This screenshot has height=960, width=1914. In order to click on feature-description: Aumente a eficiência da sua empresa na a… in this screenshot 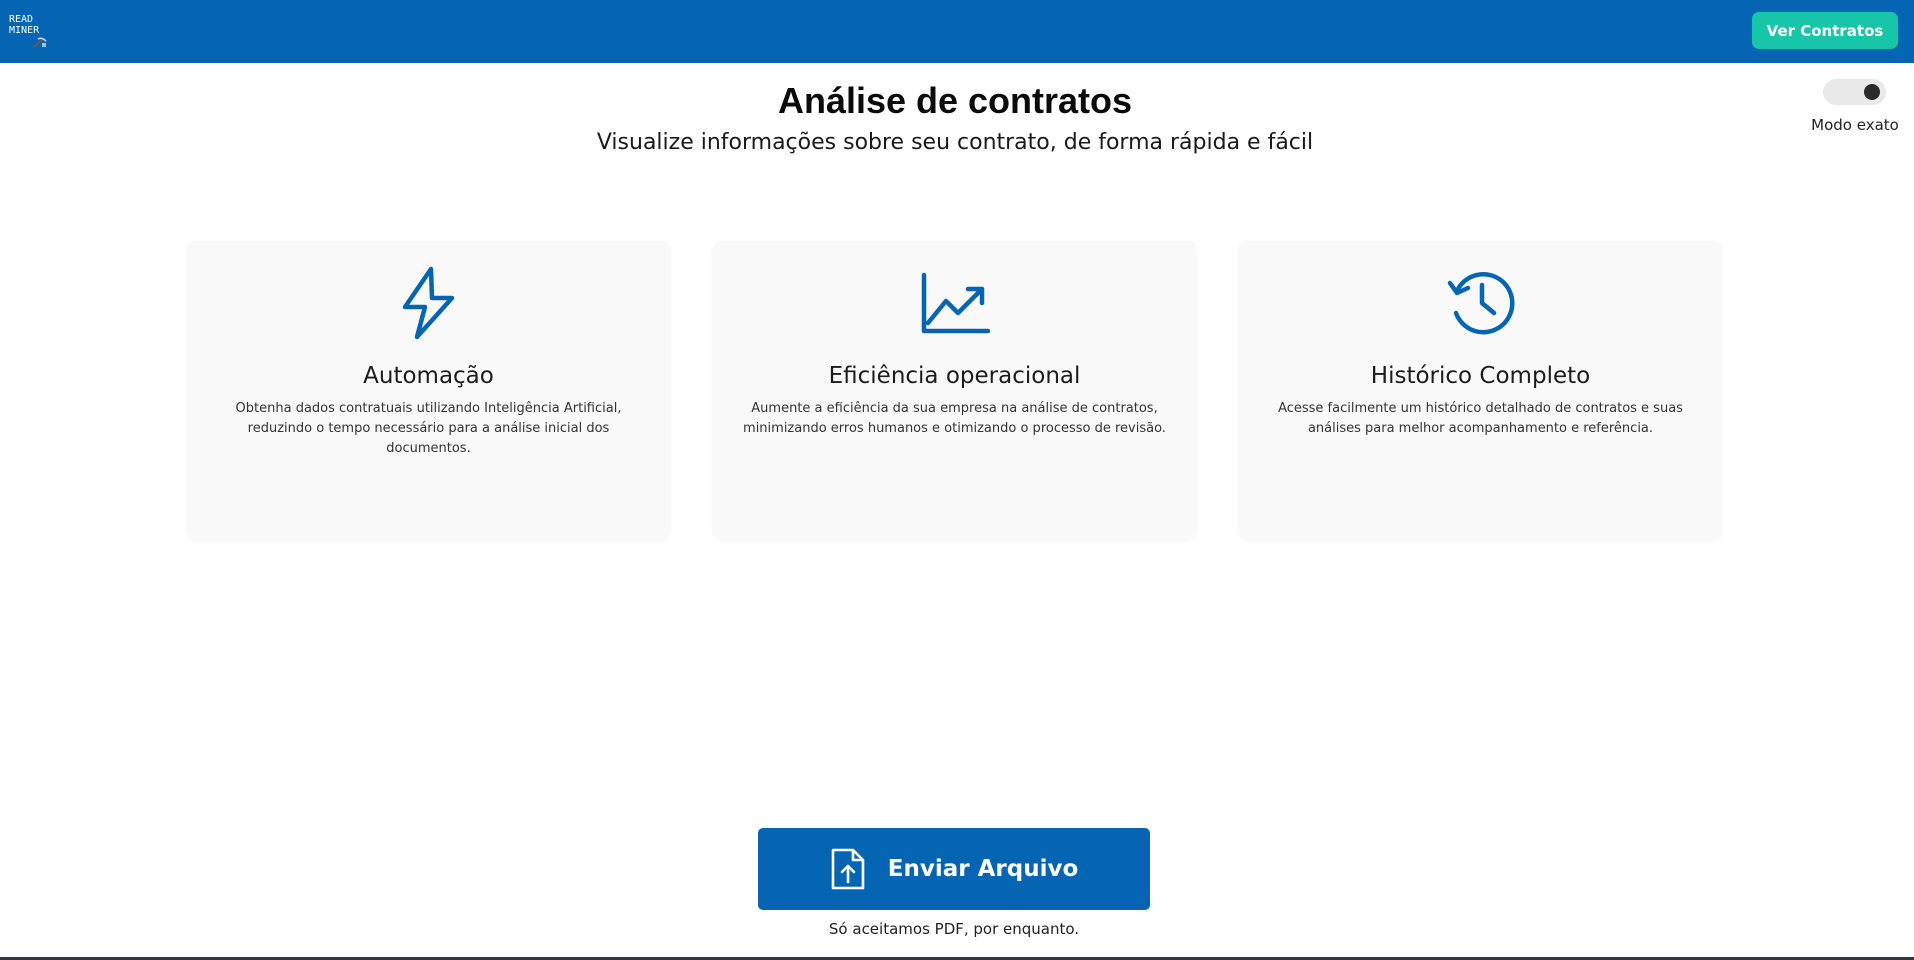, I will do `click(954, 418)`.